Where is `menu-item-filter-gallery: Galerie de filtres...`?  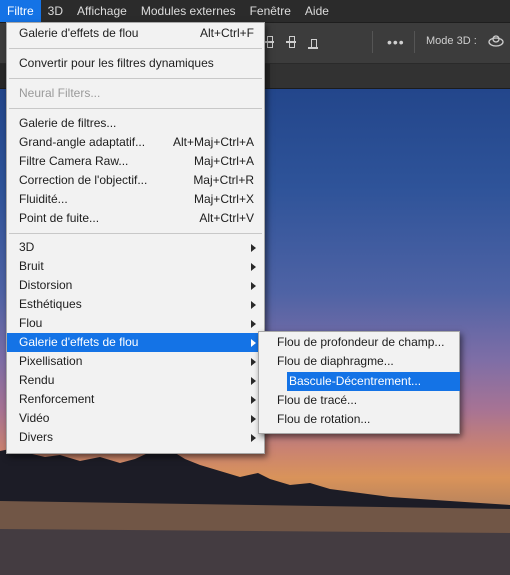 menu-item-filter-gallery: Galerie de filtres... is located at coordinates (135, 123).